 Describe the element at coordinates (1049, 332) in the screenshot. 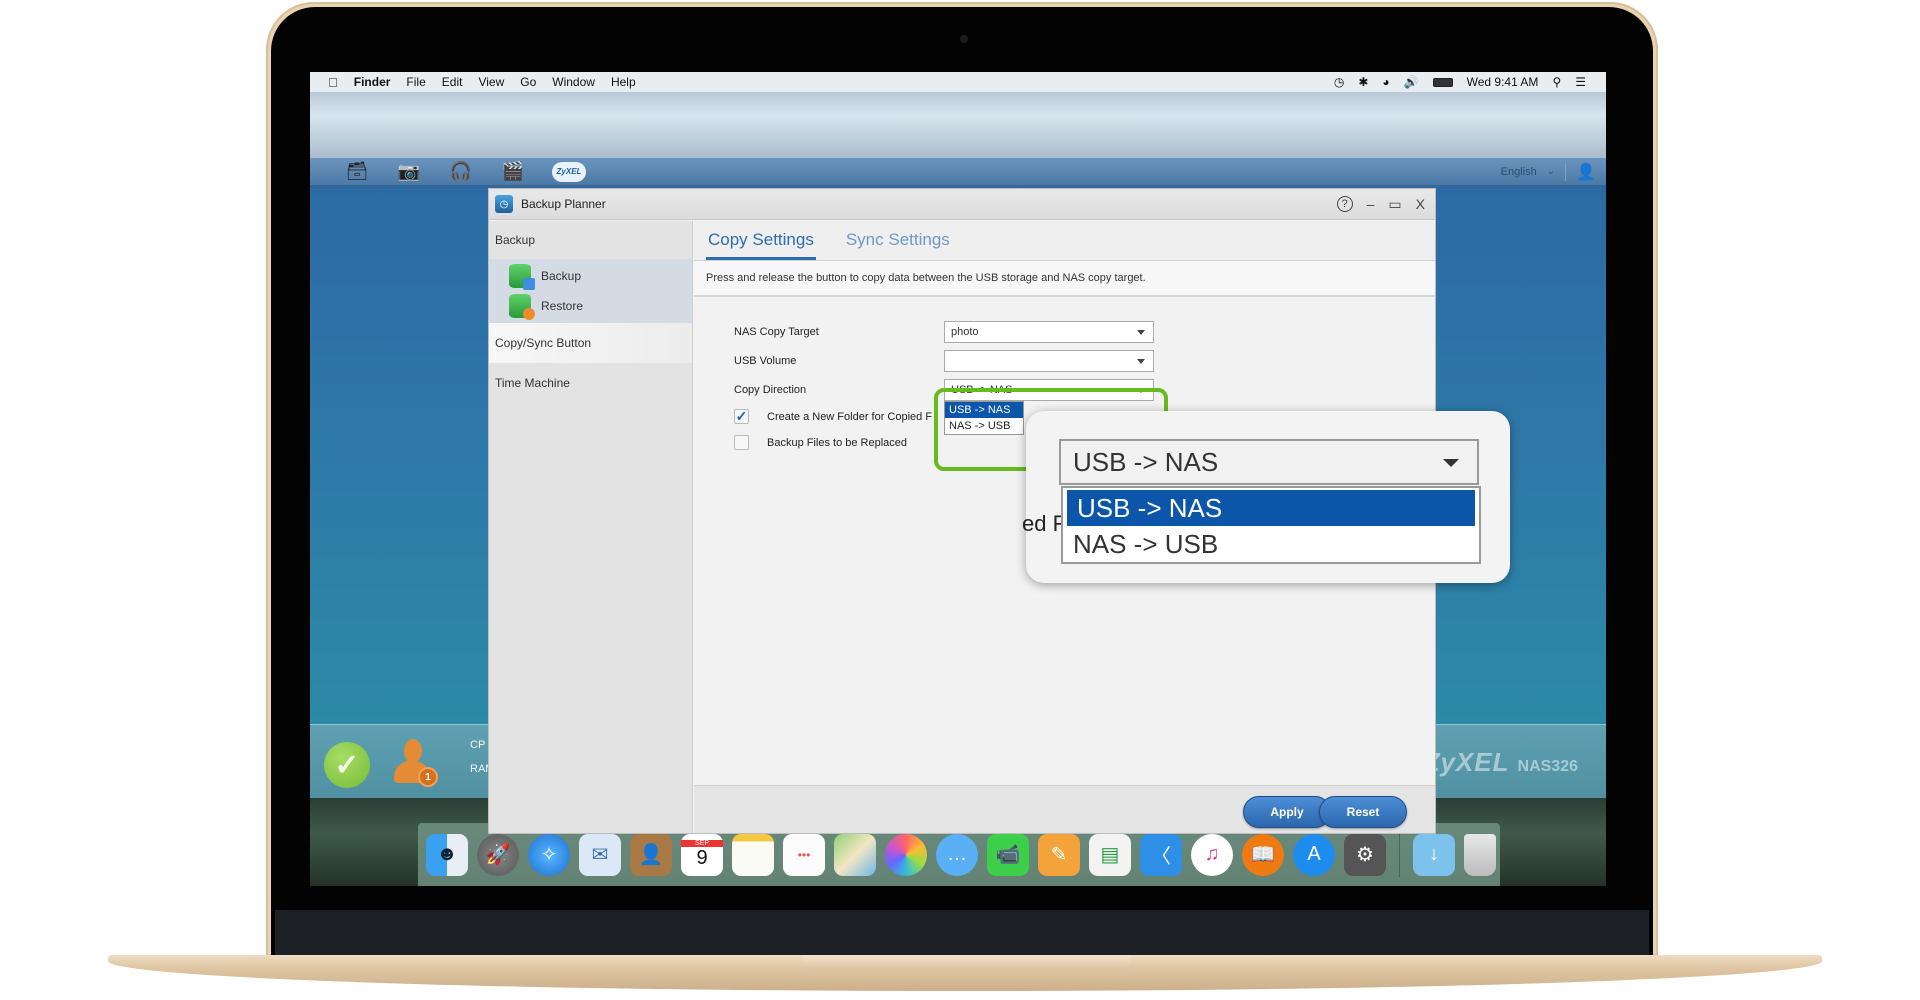

I see `nas-copy-target-select: photo` at that location.